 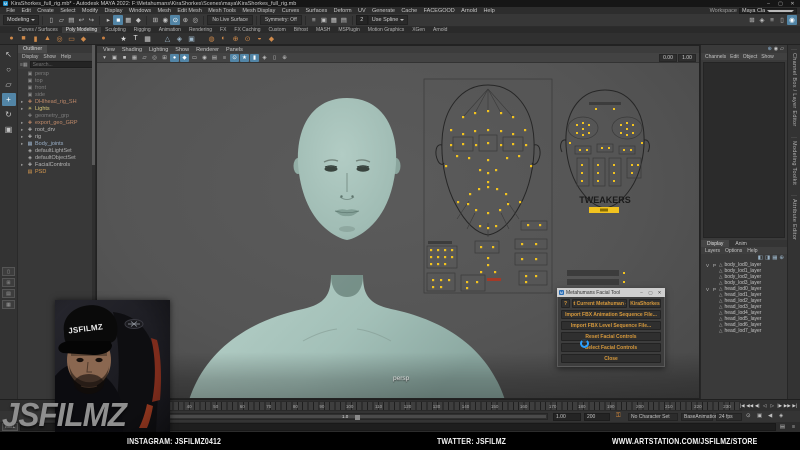 What do you see at coordinates (93, 38) in the screenshot?
I see `gap` at bounding box center [93, 38].